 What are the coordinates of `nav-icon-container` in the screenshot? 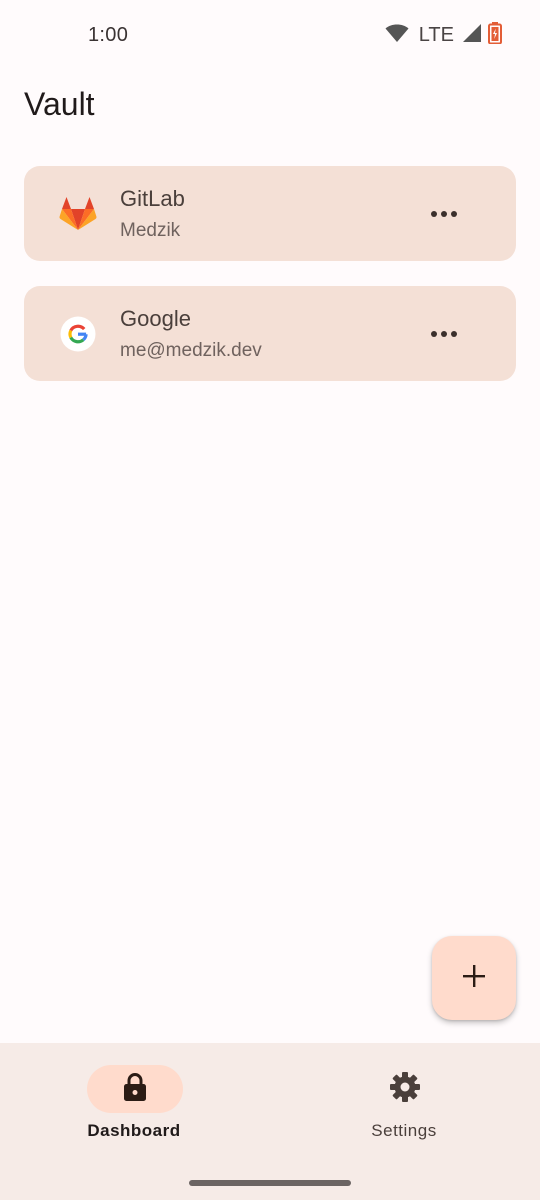 It's located at (405, 1089).